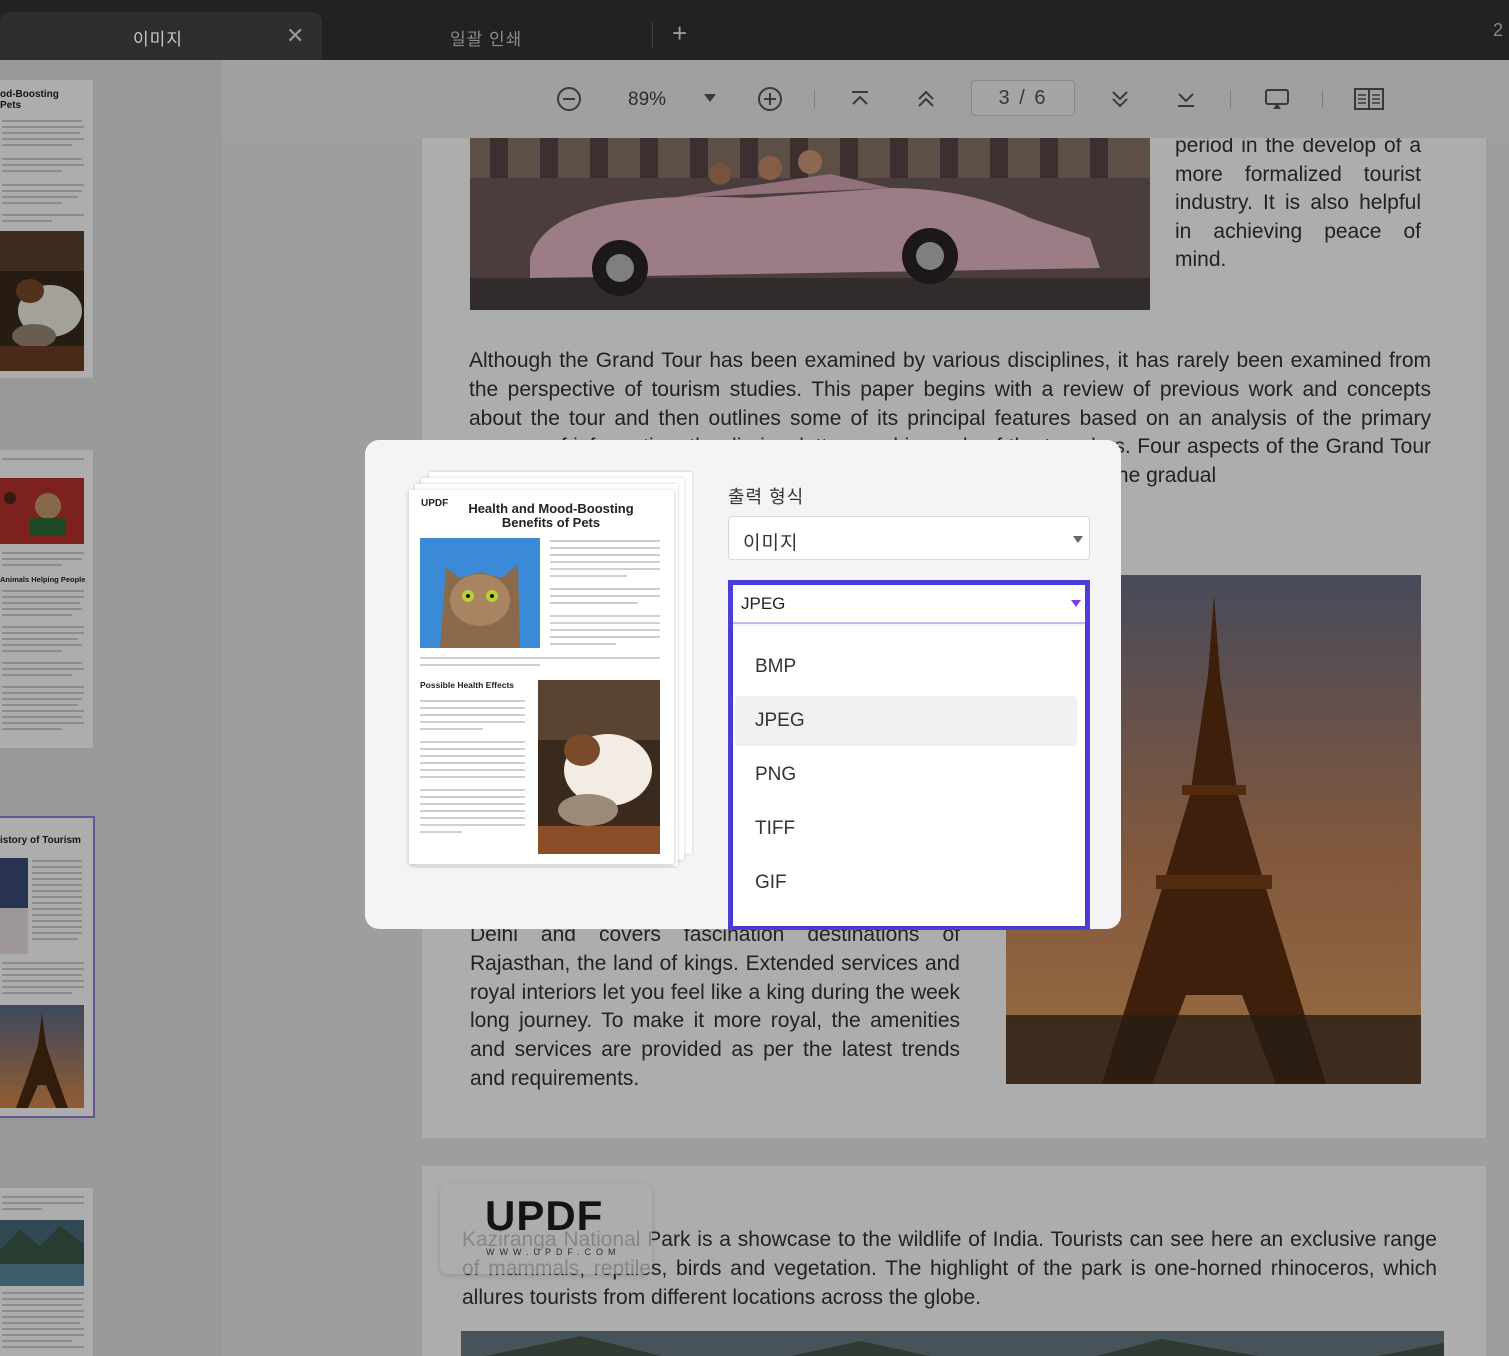  Describe the element at coordinates (480, 593) in the screenshot. I see `preview-cat-image` at that location.